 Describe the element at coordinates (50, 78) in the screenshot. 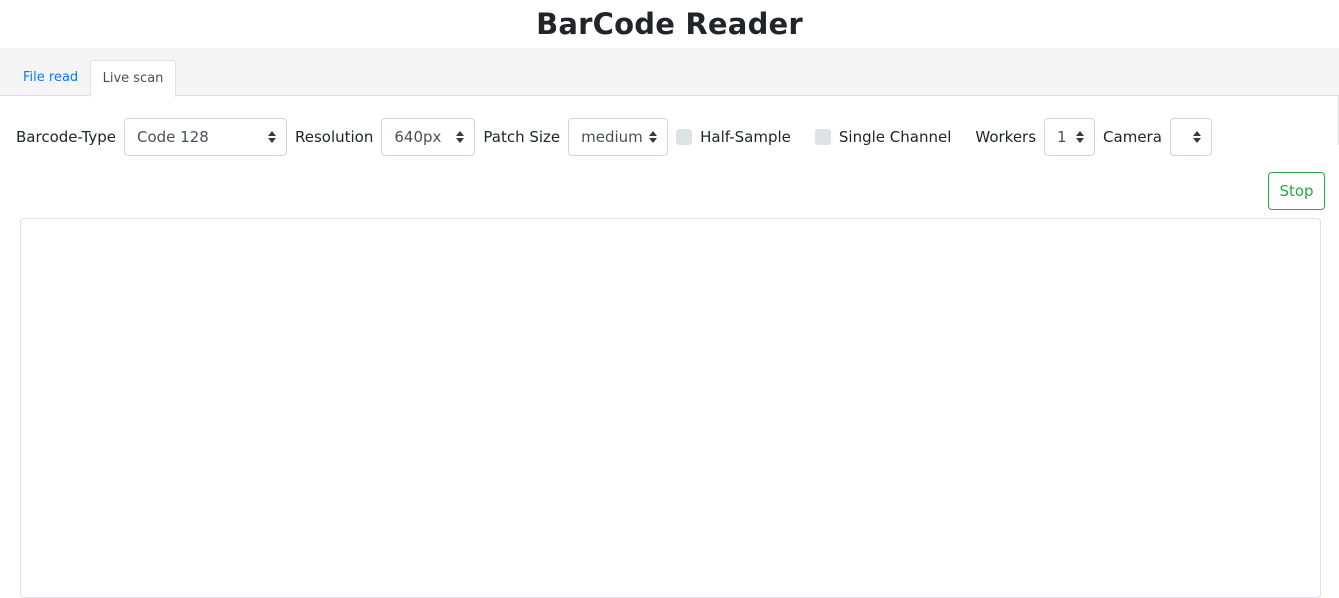

I see `tab-file-read: File read` at that location.